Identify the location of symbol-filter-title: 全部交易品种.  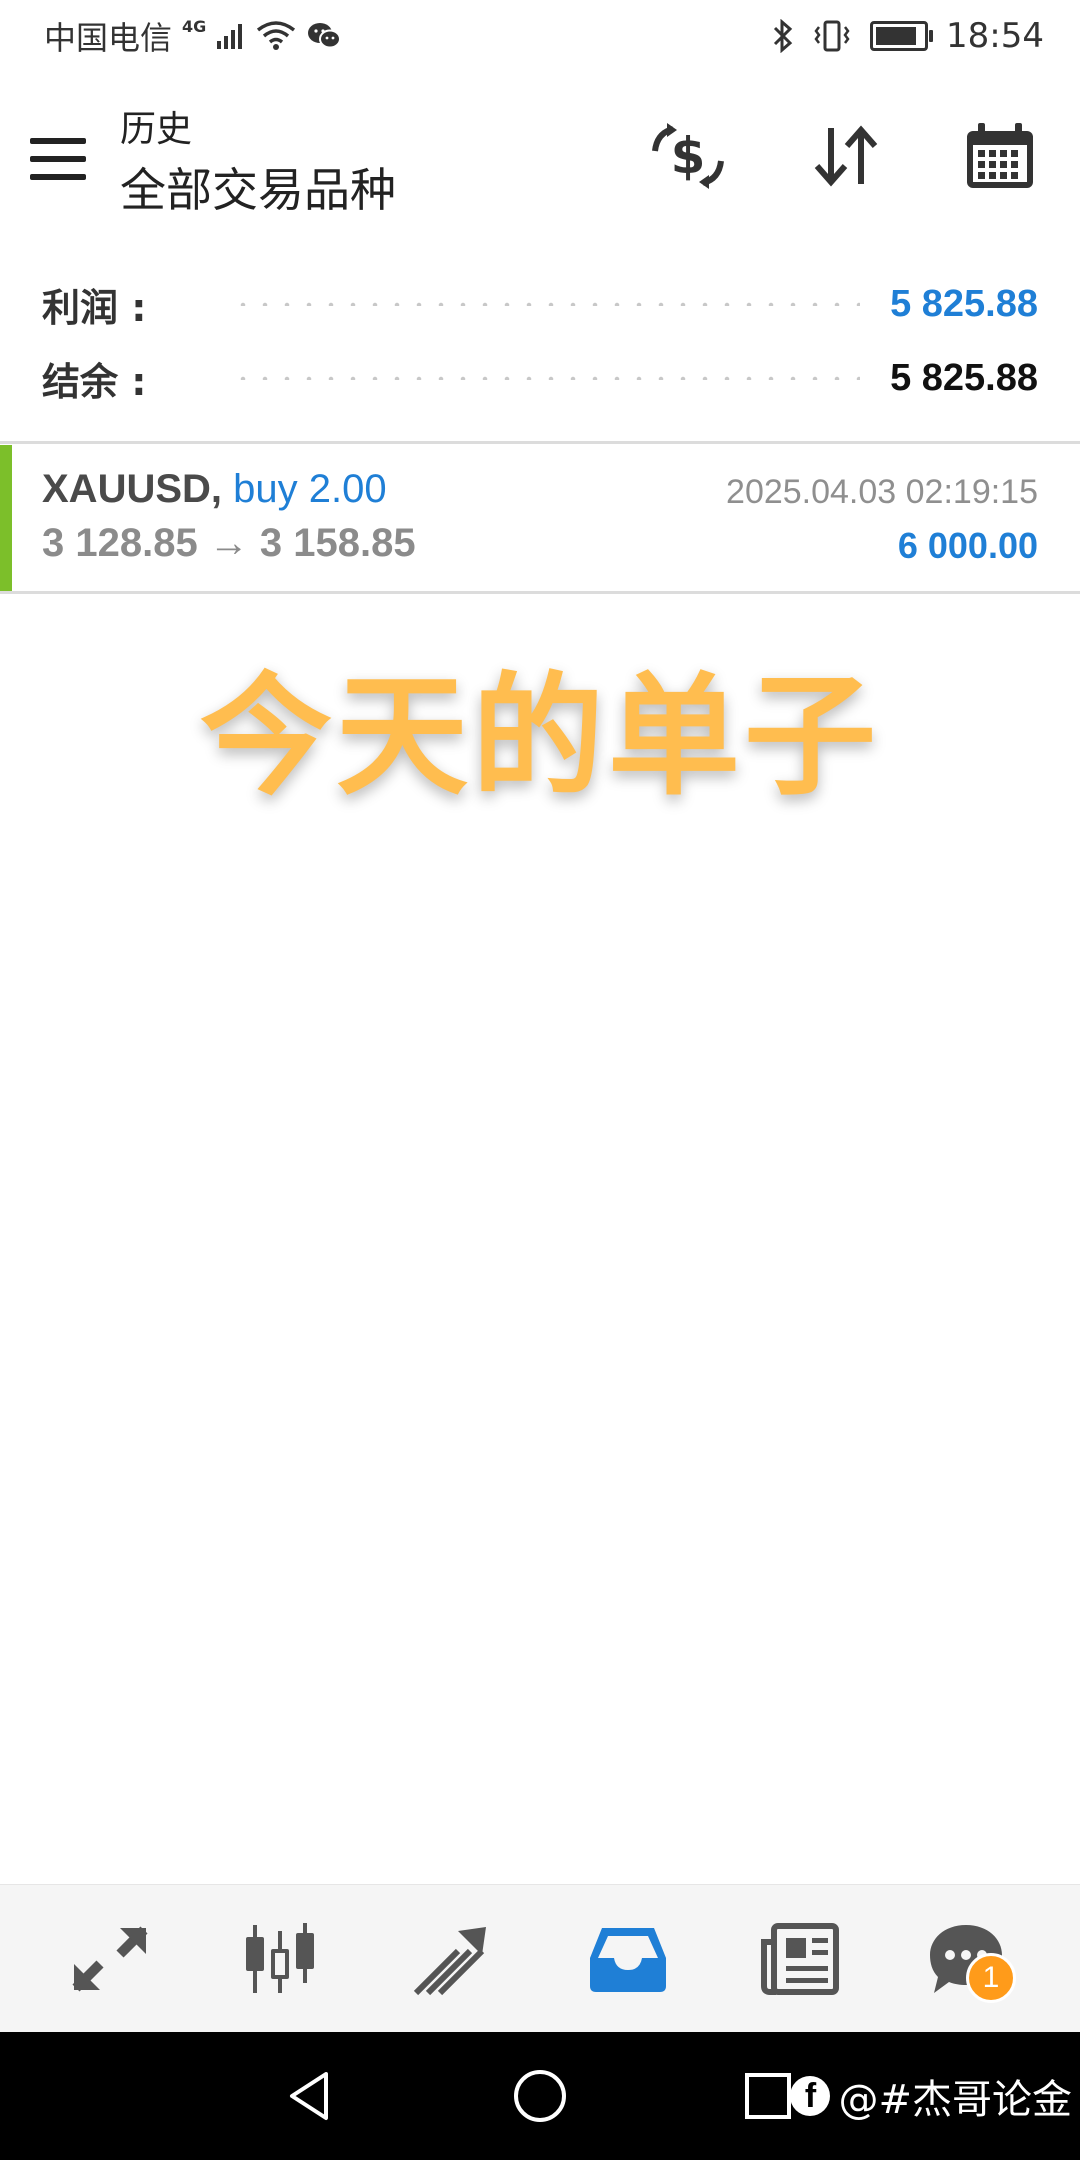
(258, 187).